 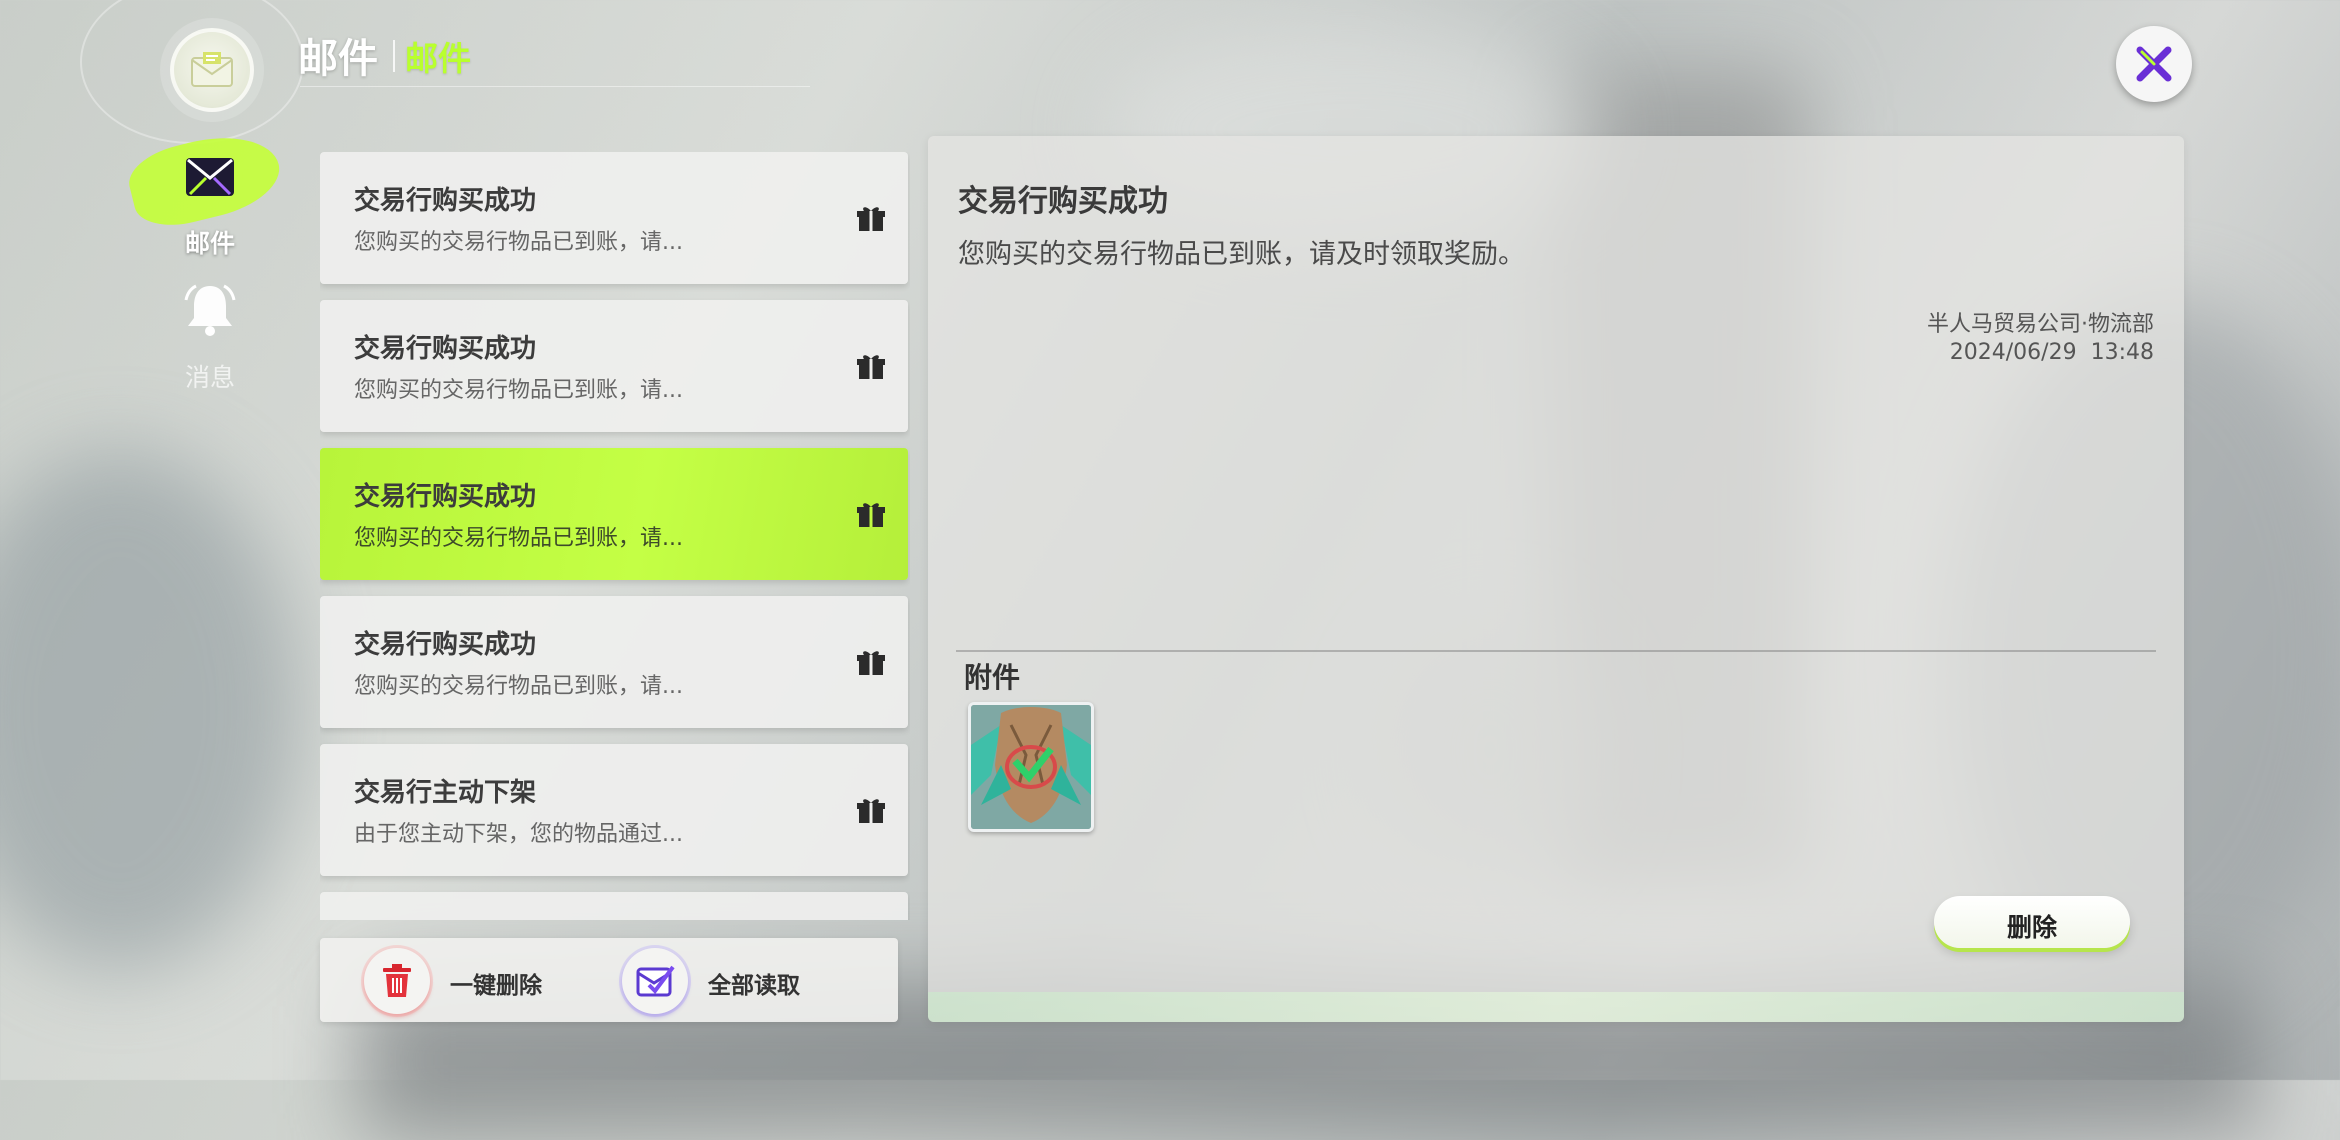 I want to click on page-title: 邮件, so click(x=338, y=59).